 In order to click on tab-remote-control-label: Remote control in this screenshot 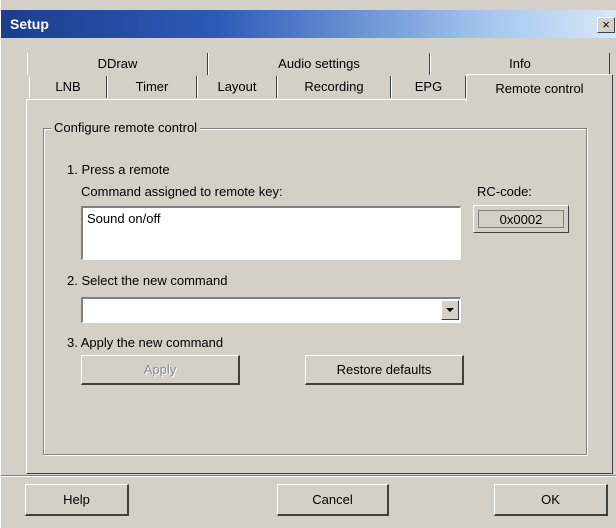, I will do `click(539, 88)`.